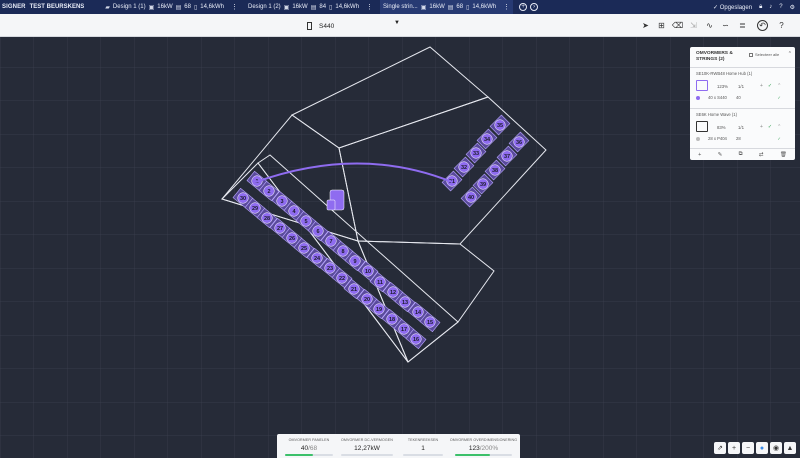 The image size is (800, 458). What do you see at coordinates (423, 448) in the screenshot?
I see `stat-value: 1` at bounding box center [423, 448].